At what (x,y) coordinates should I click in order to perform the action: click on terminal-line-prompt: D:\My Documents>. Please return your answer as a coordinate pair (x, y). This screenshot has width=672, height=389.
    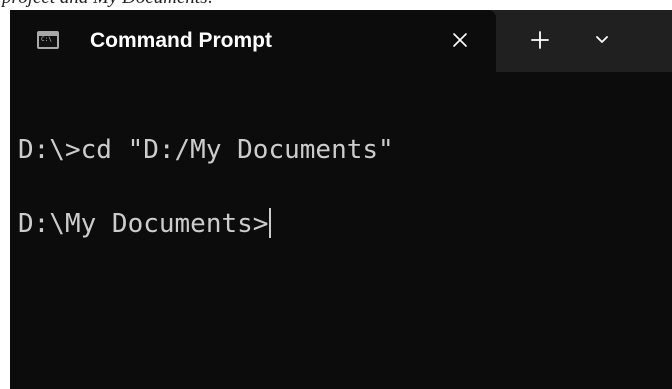
    Looking at the image, I should click on (145, 224).